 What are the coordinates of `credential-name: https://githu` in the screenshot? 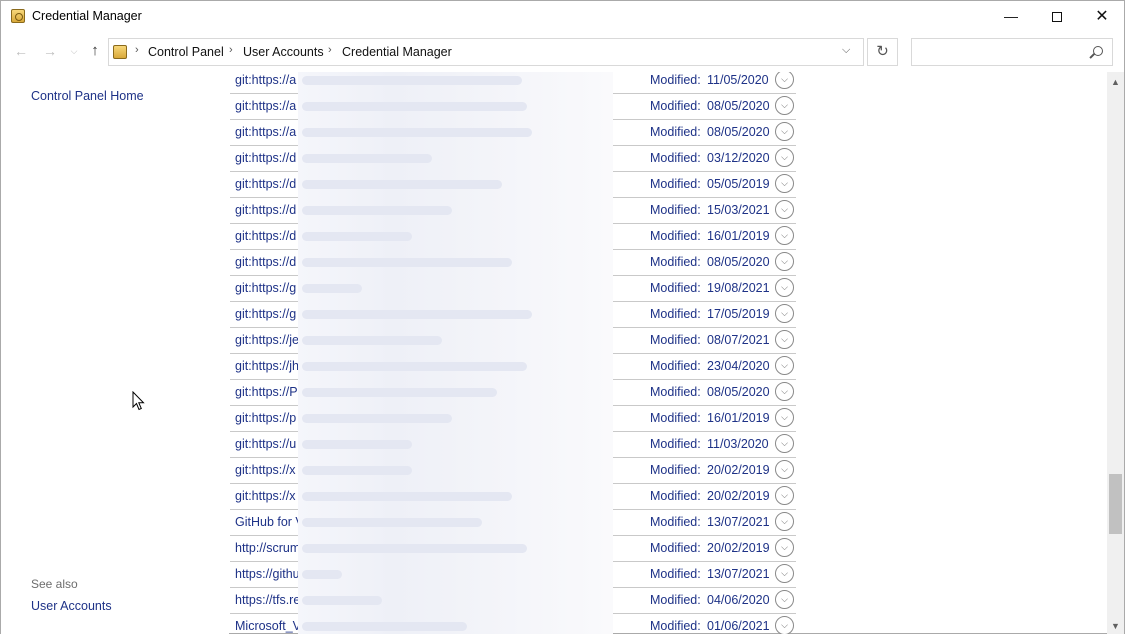 It's located at (267, 574).